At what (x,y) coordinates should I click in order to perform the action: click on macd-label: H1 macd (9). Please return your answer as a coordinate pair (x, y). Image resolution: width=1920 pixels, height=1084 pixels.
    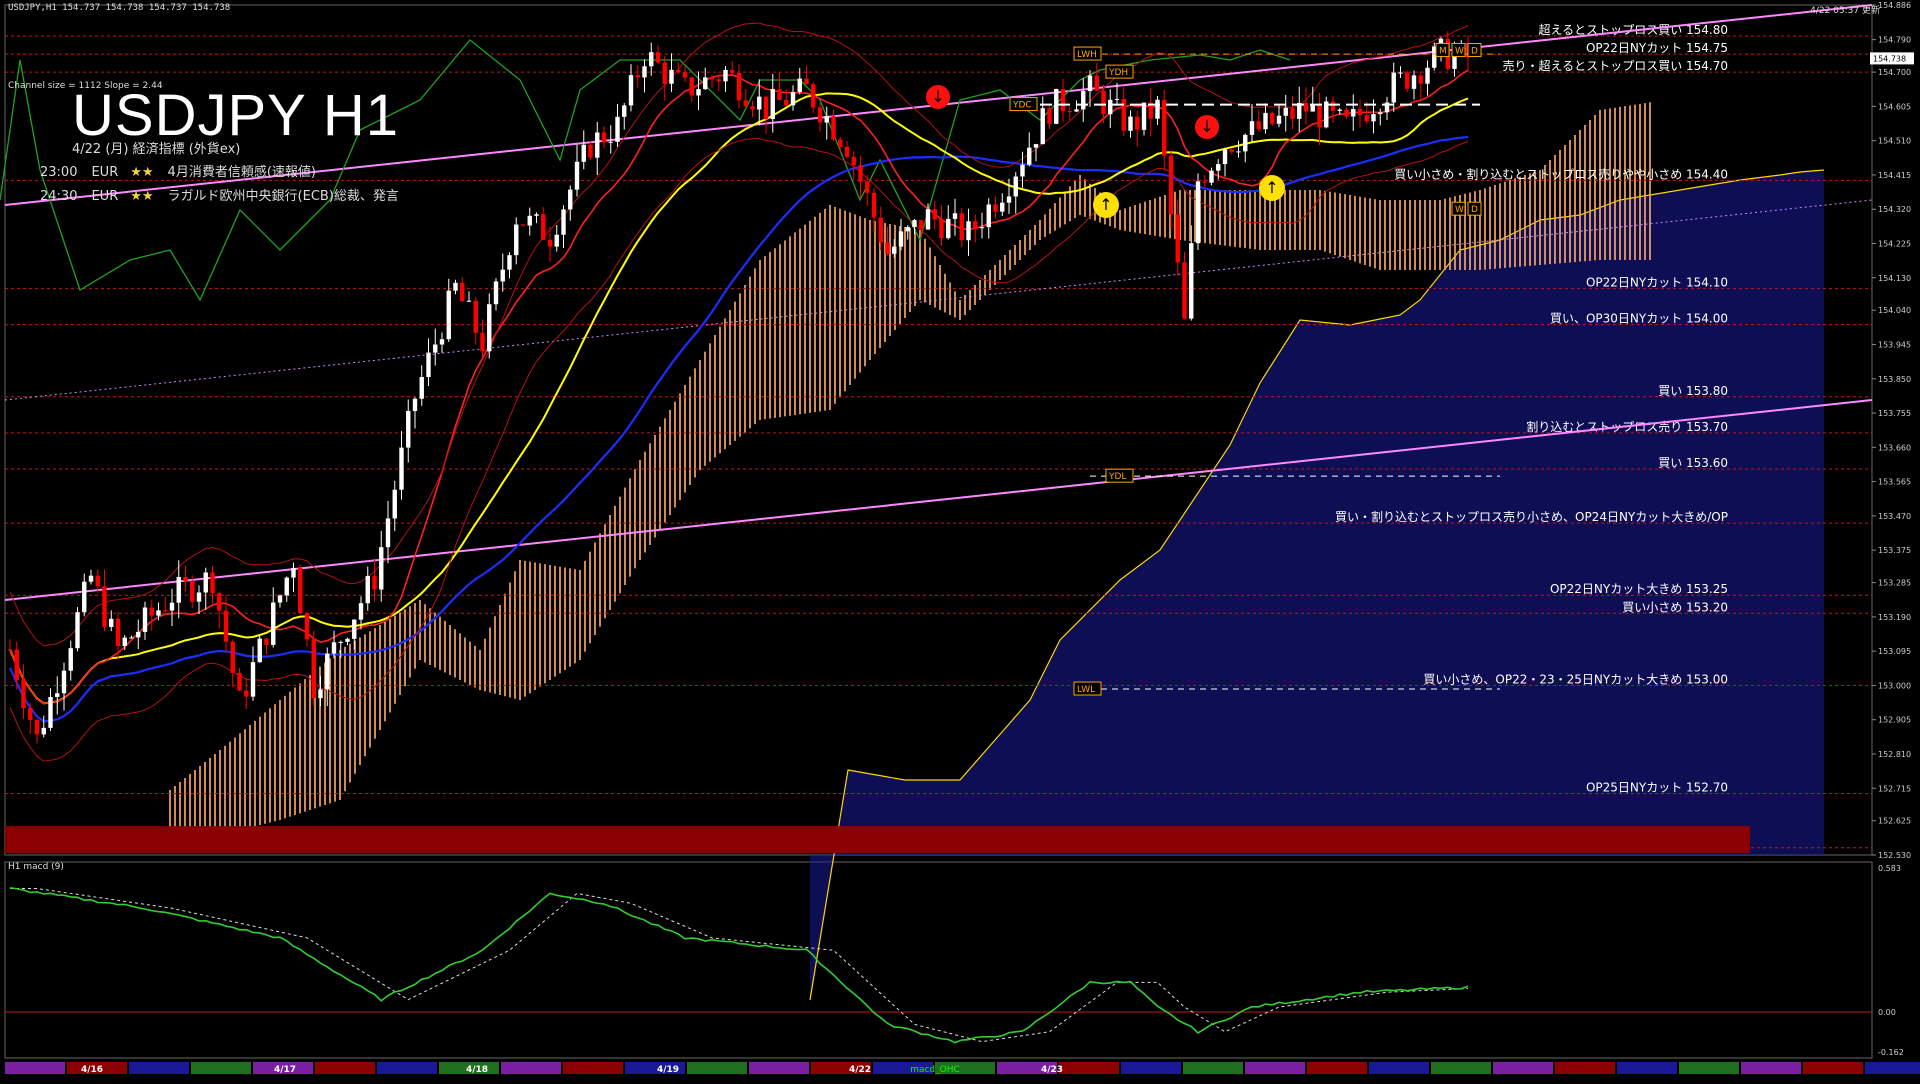
    Looking at the image, I should click on (36, 867).